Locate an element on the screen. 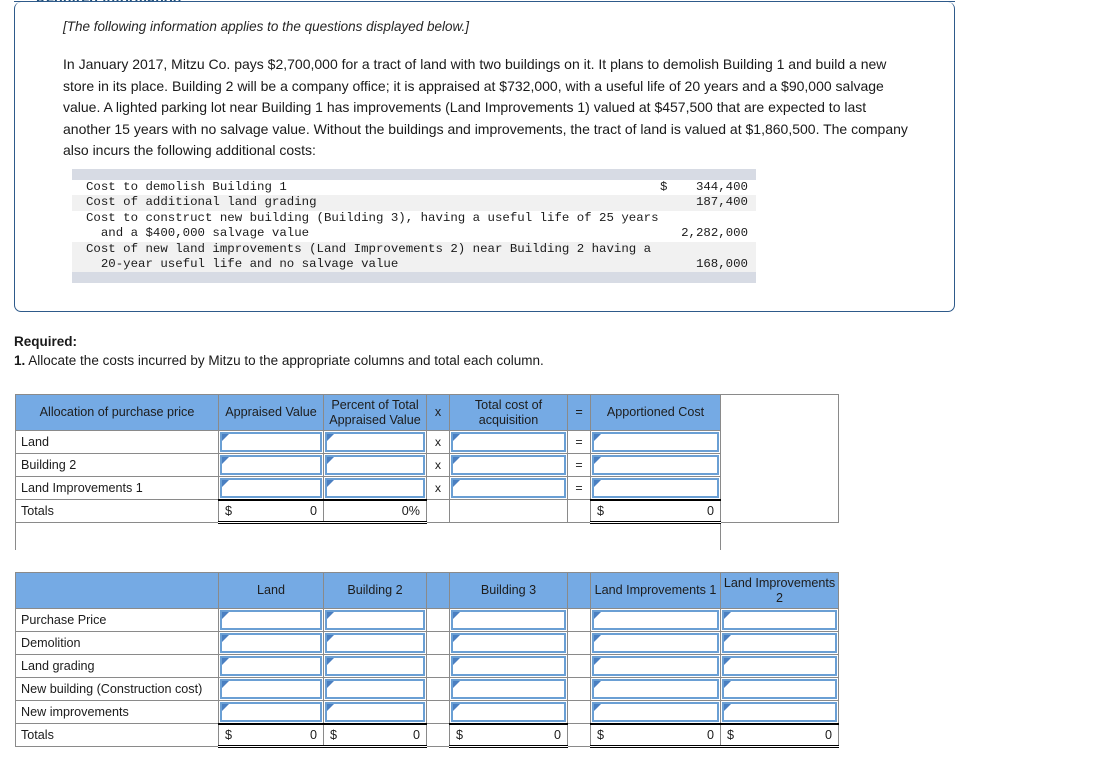  input-new-building-land is located at coordinates (271, 689).